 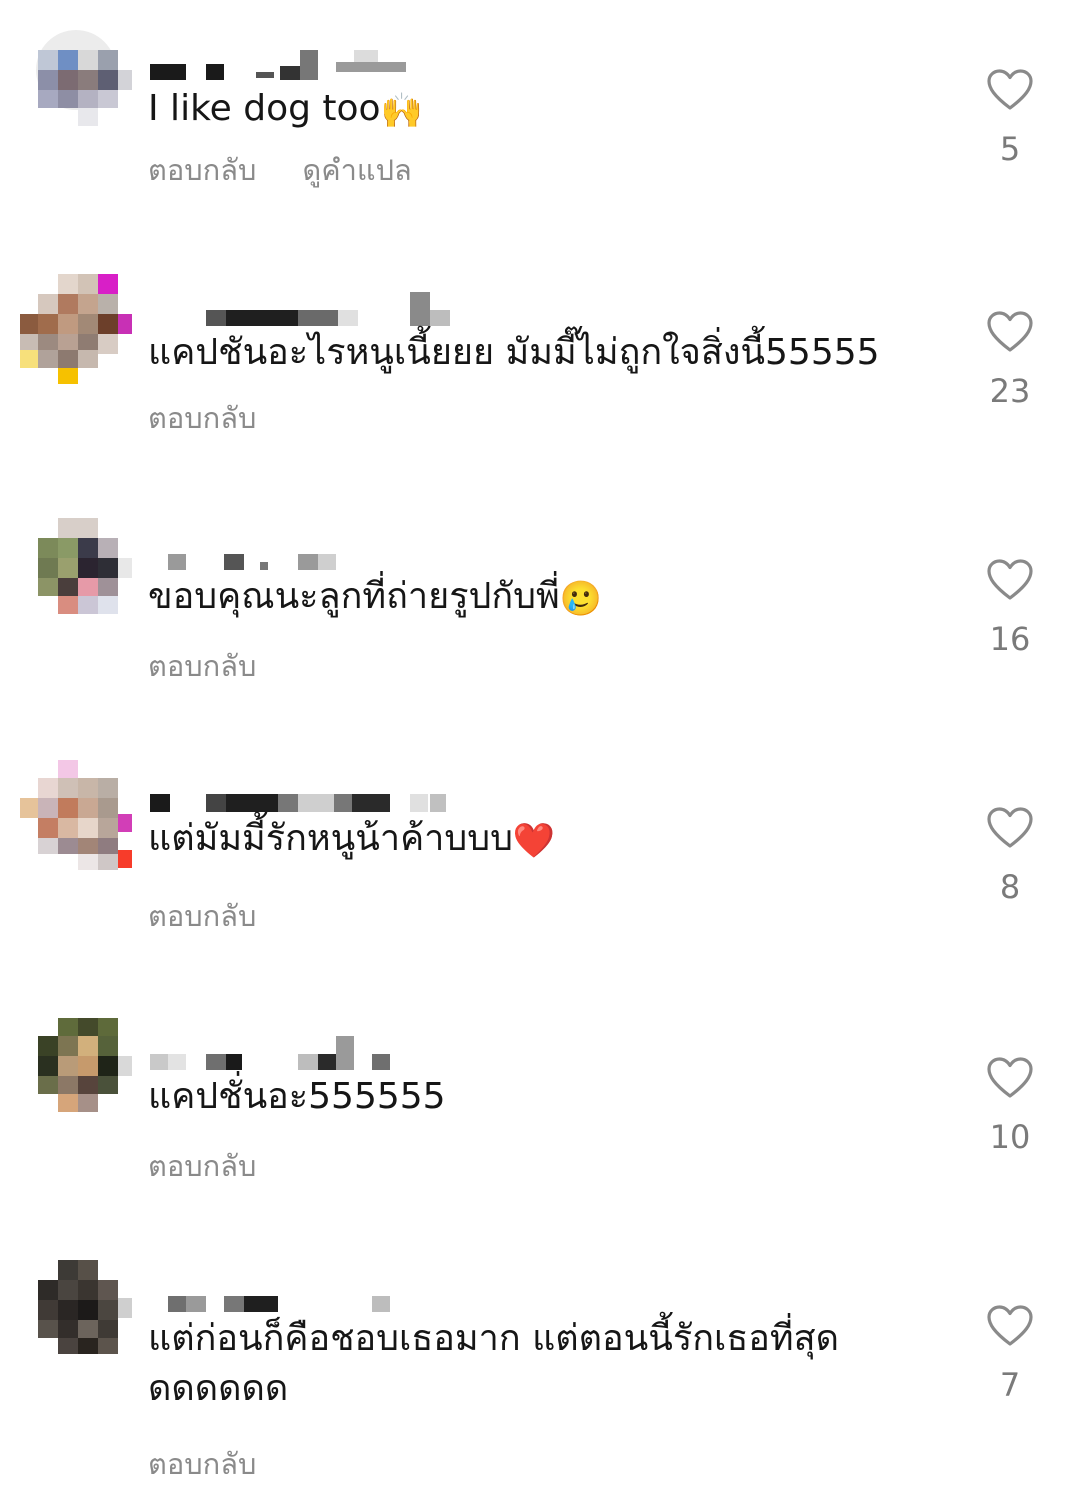 I want to click on like-count: 16, so click(x=1010, y=639).